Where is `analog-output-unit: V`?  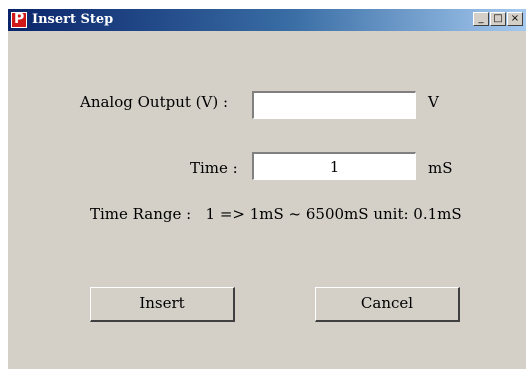
analog-output-unit: V is located at coordinates (433, 102).